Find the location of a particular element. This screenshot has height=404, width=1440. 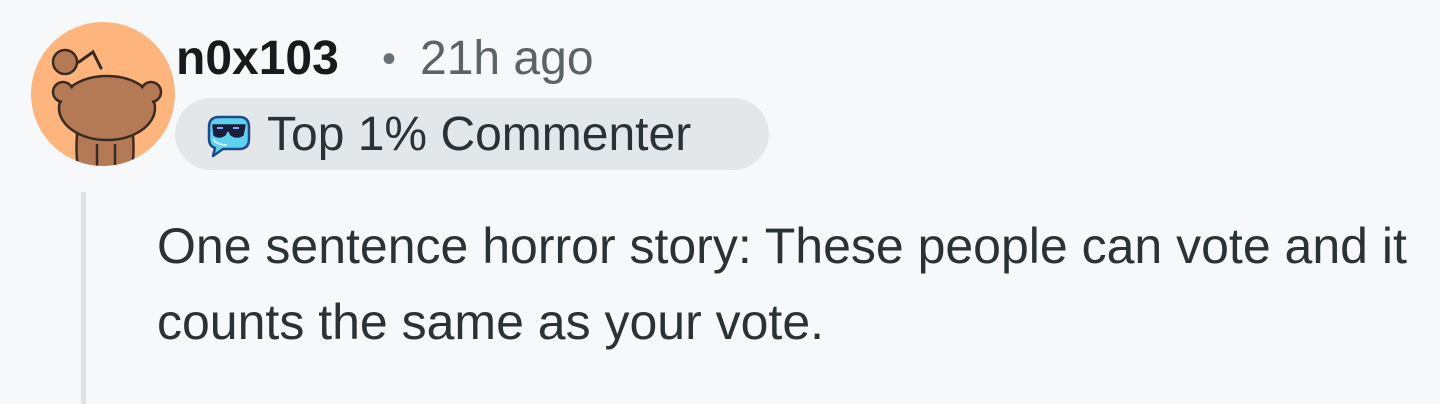

comment-timestamp: 21h ago is located at coordinates (507, 59).